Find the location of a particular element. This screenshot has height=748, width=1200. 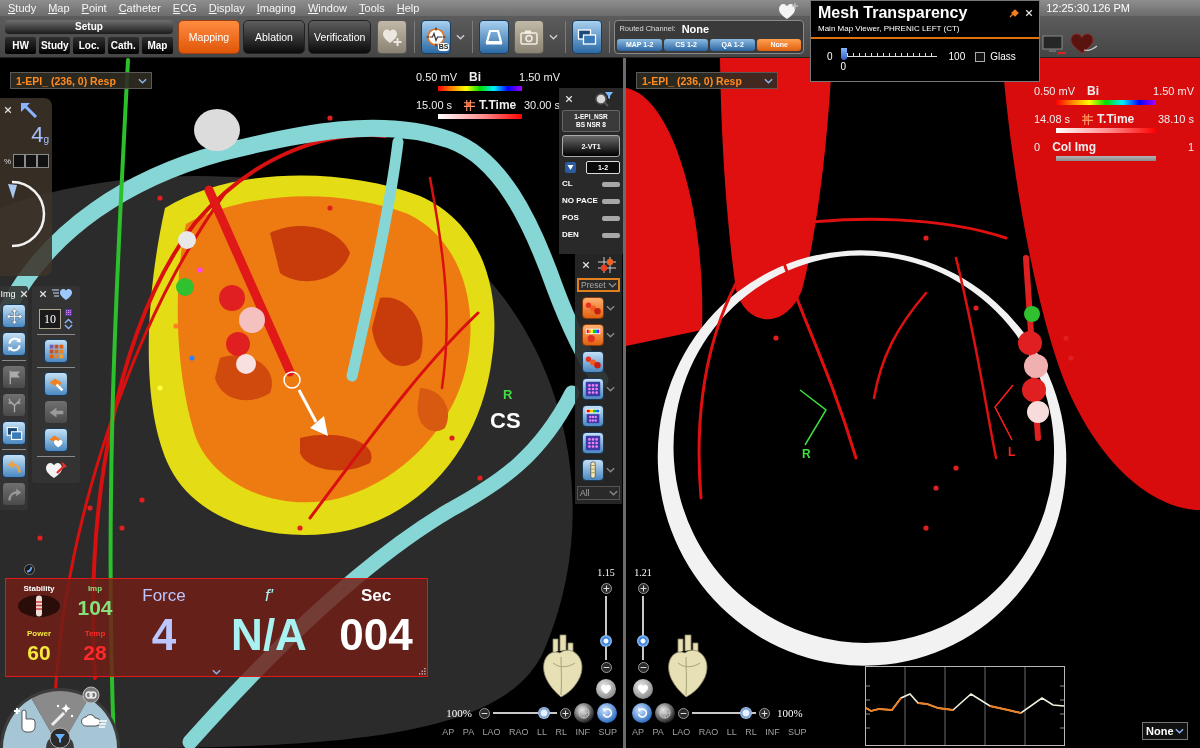

setup-tab: Study is located at coordinates (55, 45).